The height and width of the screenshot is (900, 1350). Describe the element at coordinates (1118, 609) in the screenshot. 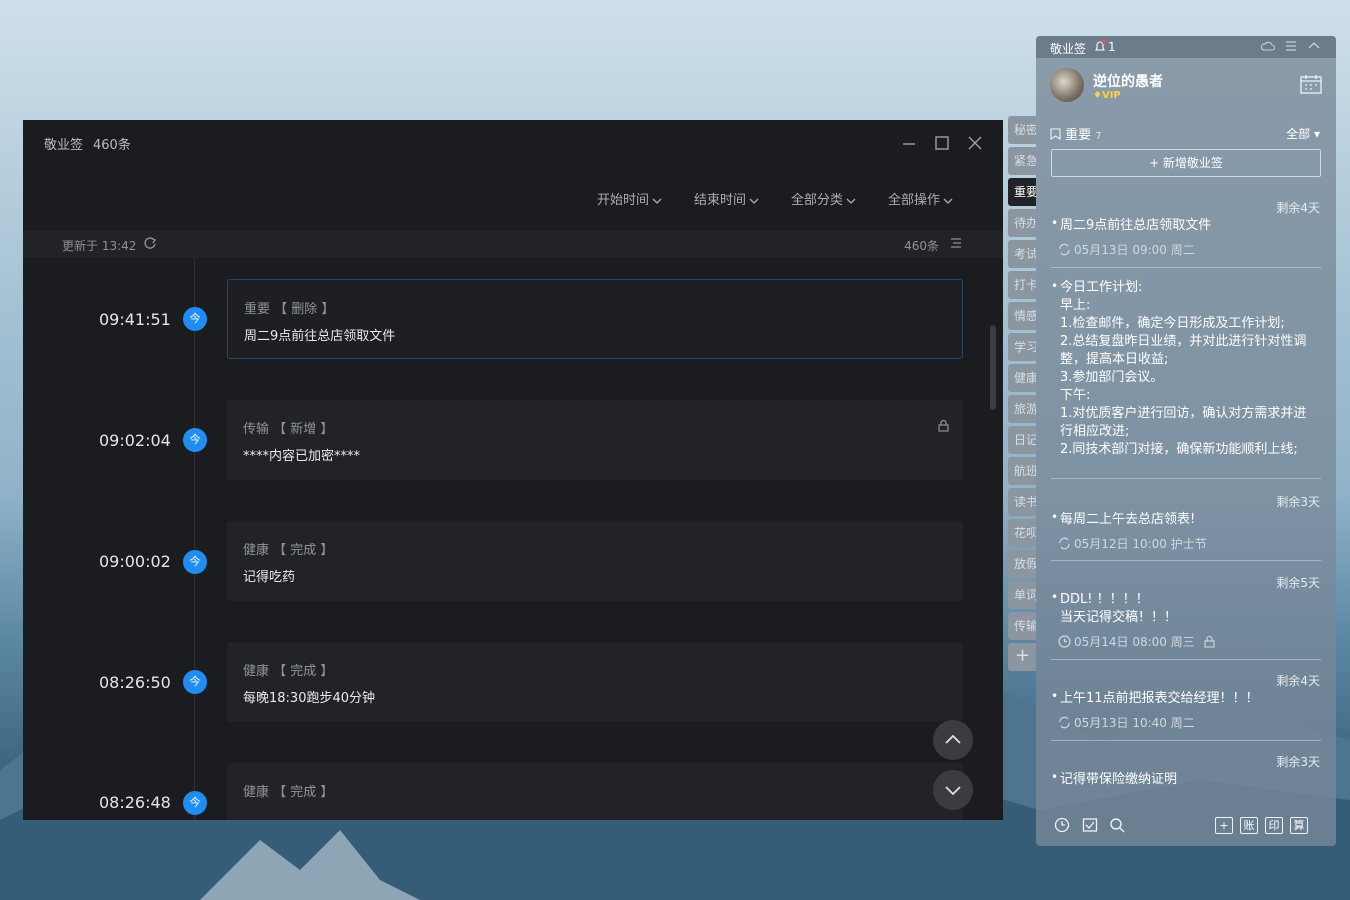

I see `note-item: DDL! ！！！！ 当天记得交稿！！！` at that location.